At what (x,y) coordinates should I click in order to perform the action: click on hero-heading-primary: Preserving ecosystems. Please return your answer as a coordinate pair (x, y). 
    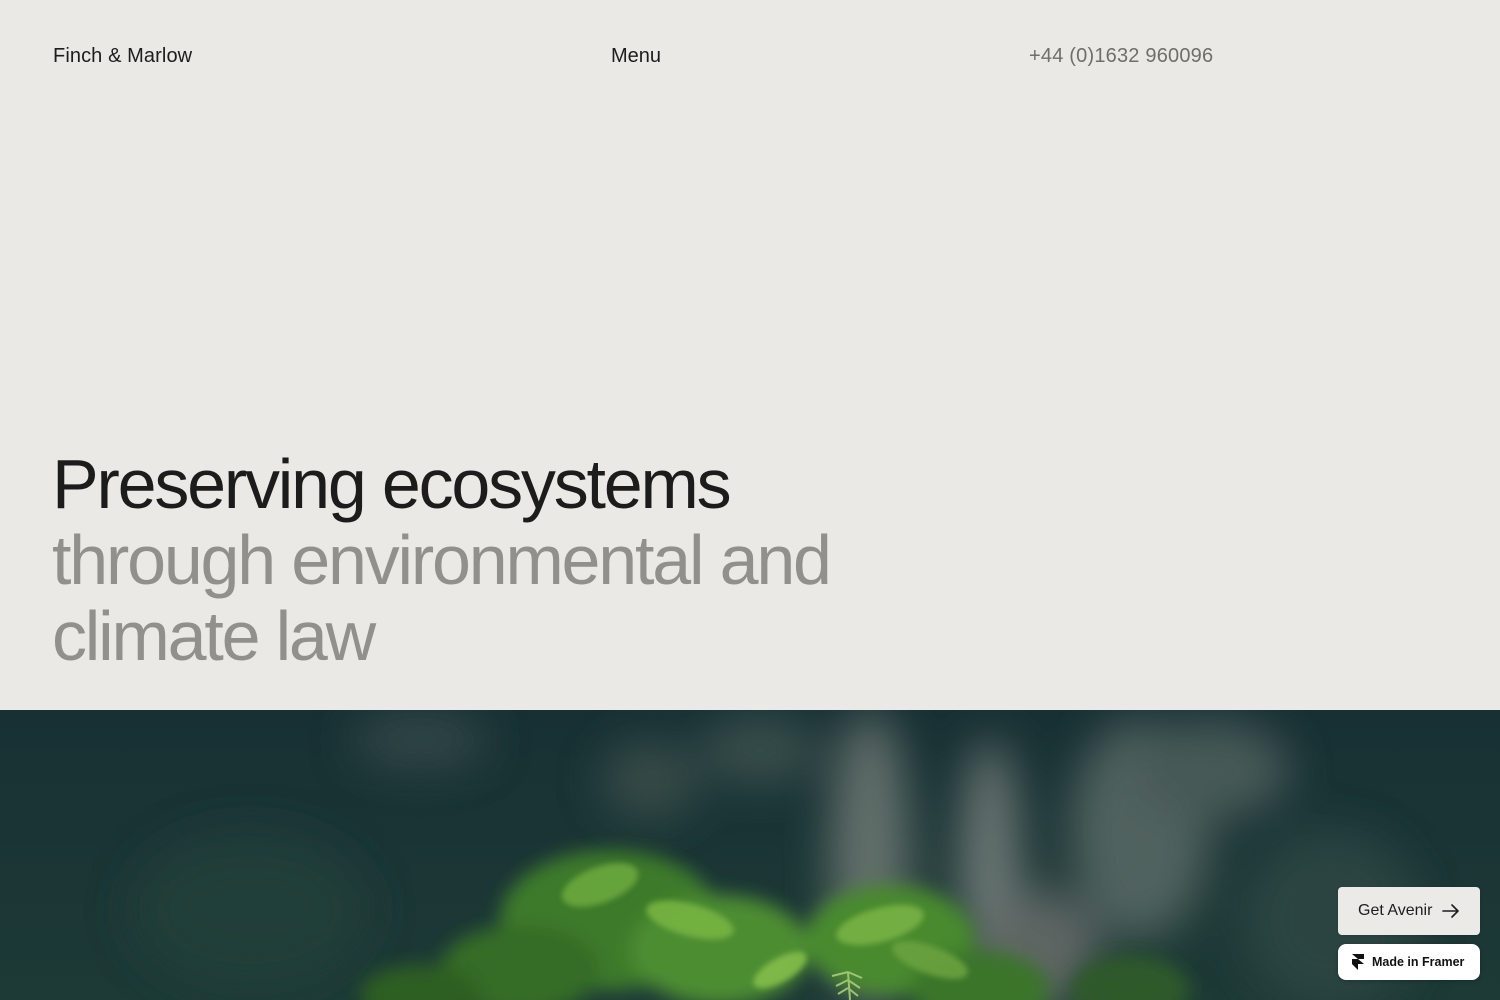
    Looking at the image, I should click on (392, 484).